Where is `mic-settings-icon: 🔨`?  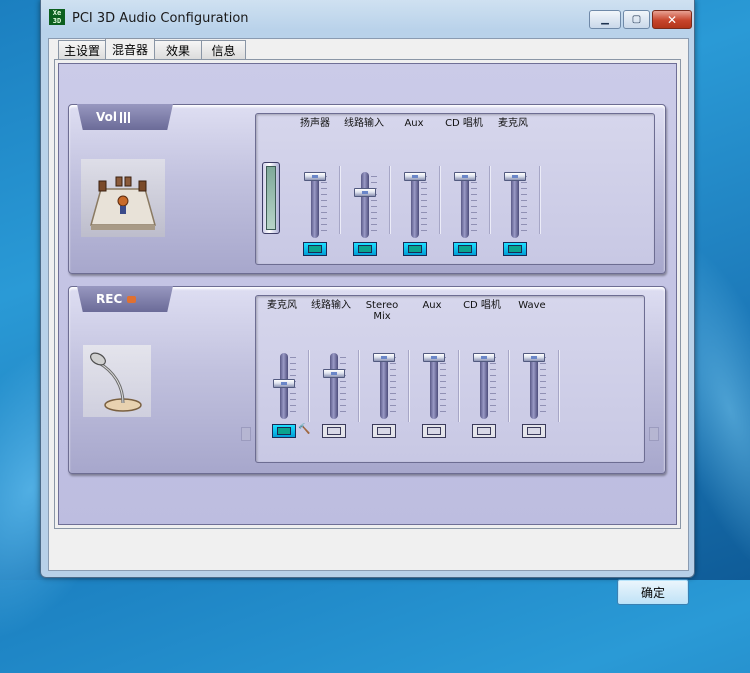
mic-settings-icon: 🔨 is located at coordinates (304, 430).